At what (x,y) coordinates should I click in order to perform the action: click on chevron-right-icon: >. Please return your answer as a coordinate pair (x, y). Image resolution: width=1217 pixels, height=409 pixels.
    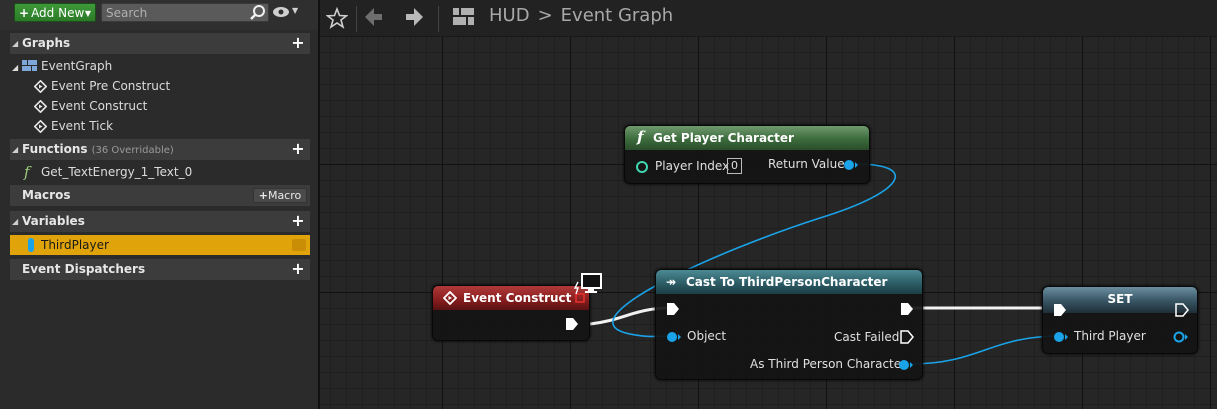
    Looking at the image, I should click on (545, 15).